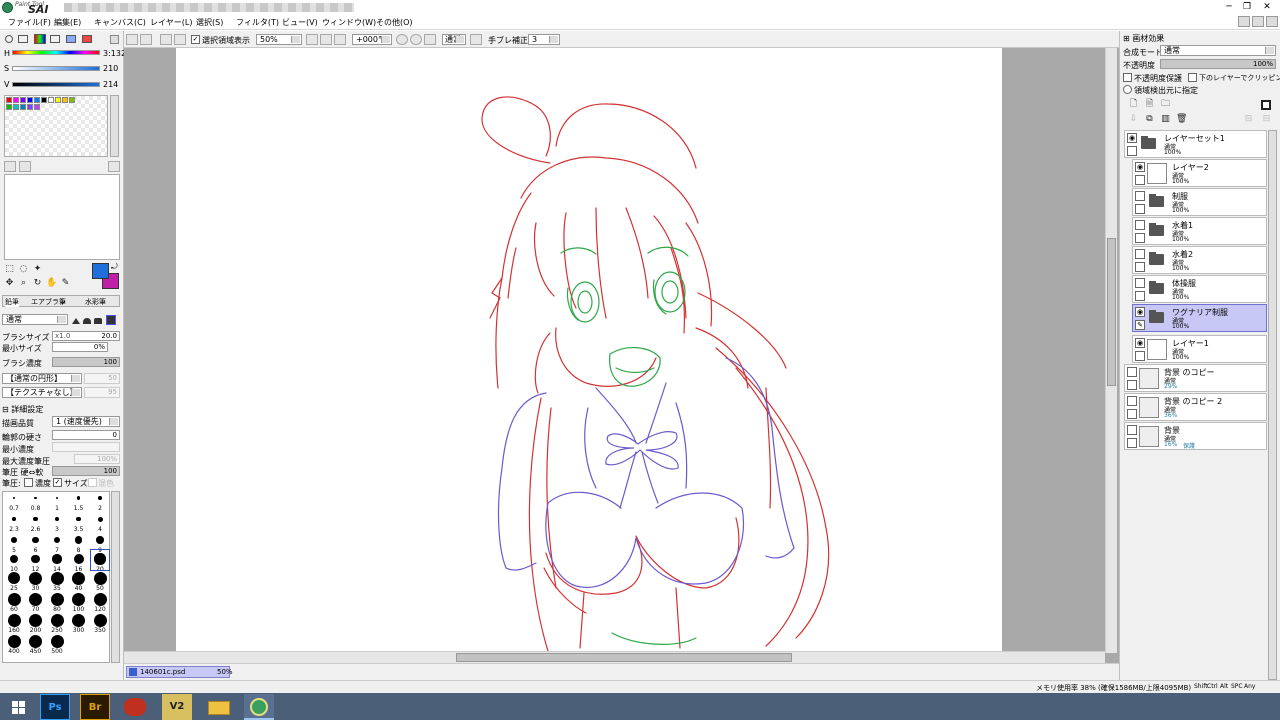 The height and width of the screenshot is (721, 1280). What do you see at coordinates (1127, 77) in the screenshot?
I see `preserve-opacity-checkbox` at bounding box center [1127, 77].